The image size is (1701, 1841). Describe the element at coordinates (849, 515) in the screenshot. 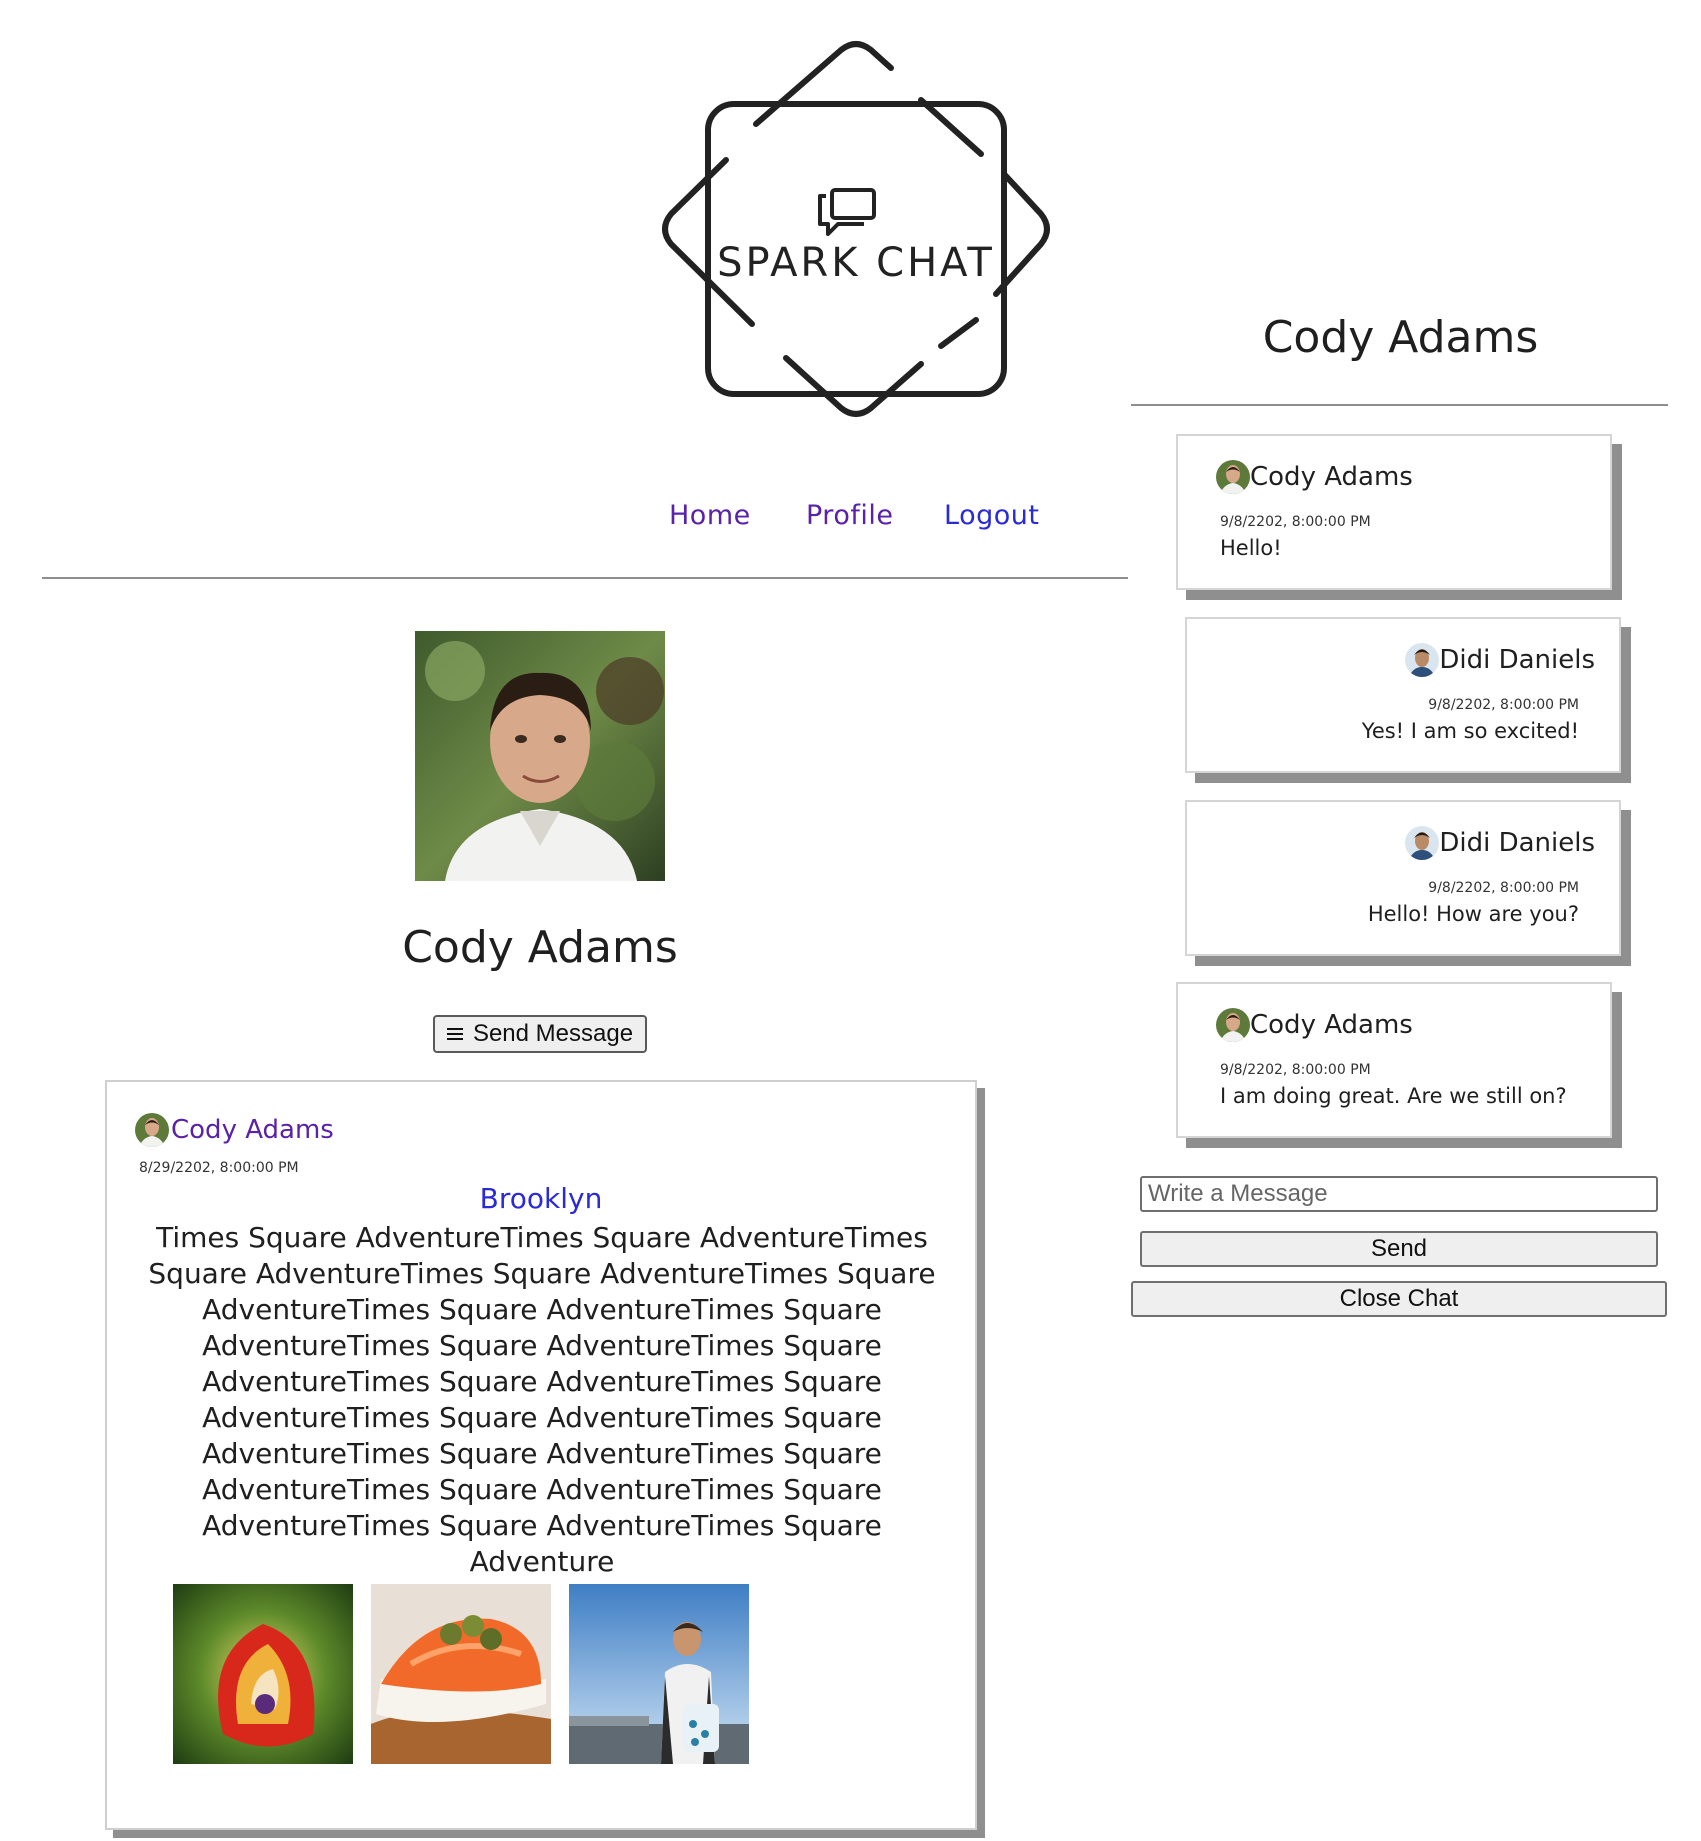

I see `nav-profile-link: Profile` at that location.